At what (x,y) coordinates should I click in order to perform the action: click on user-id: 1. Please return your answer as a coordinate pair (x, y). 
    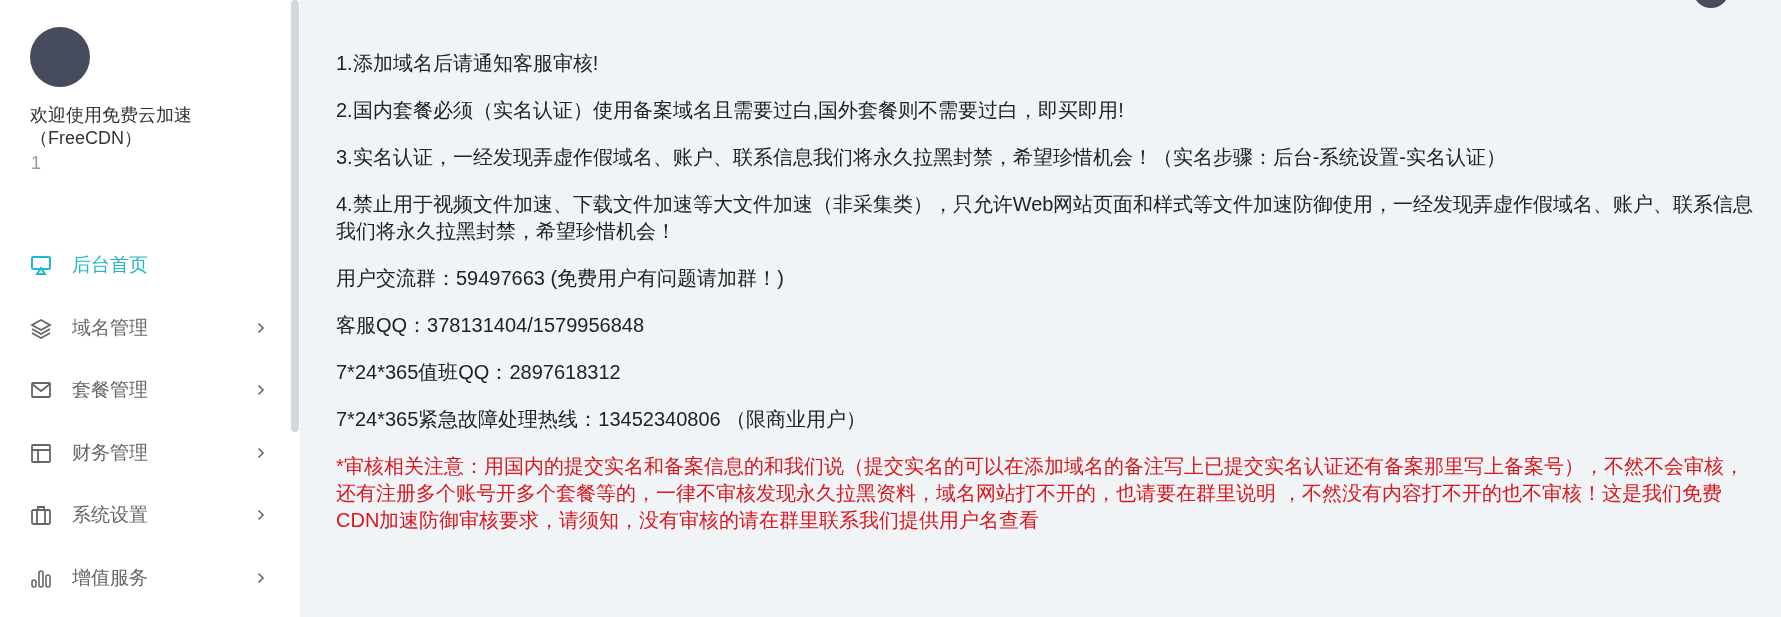
    Looking at the image, I should click on (36, 163).